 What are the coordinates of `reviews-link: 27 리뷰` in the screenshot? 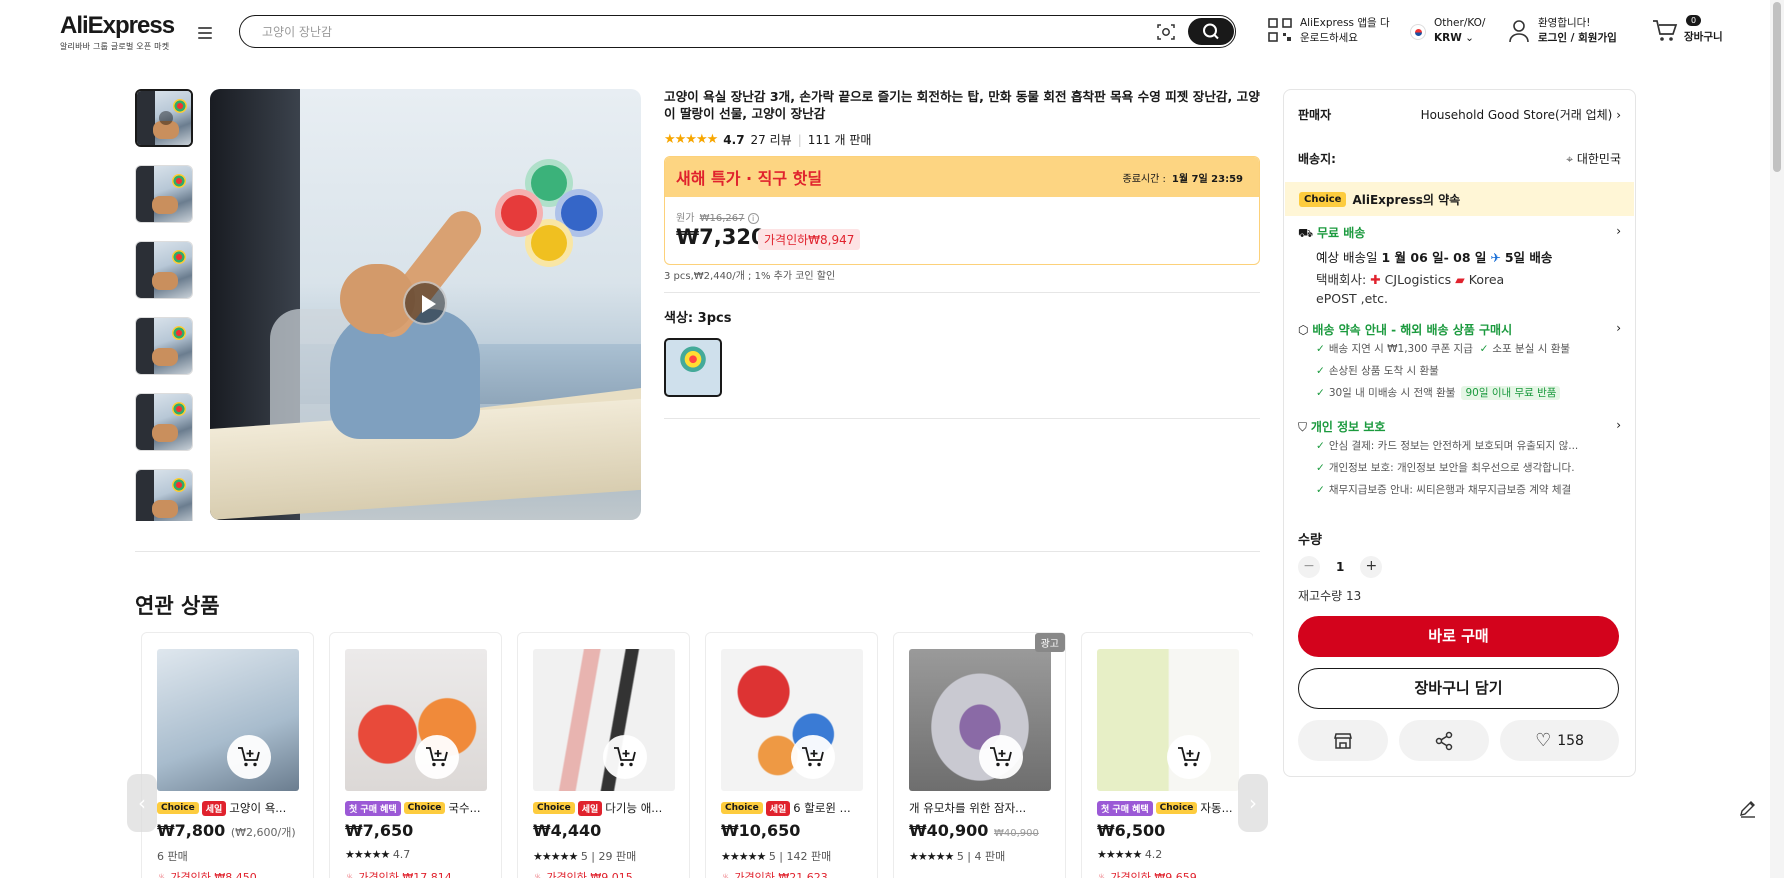 It's located at (771, 139).